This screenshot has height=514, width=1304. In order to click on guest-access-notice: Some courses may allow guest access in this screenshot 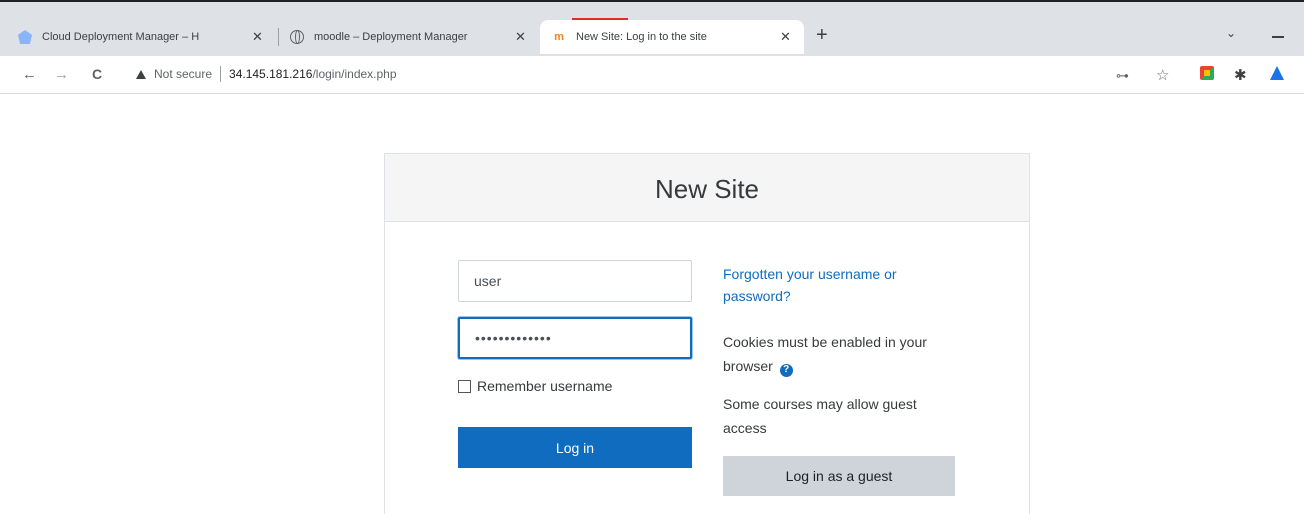, I will do `click(820, 416)`.